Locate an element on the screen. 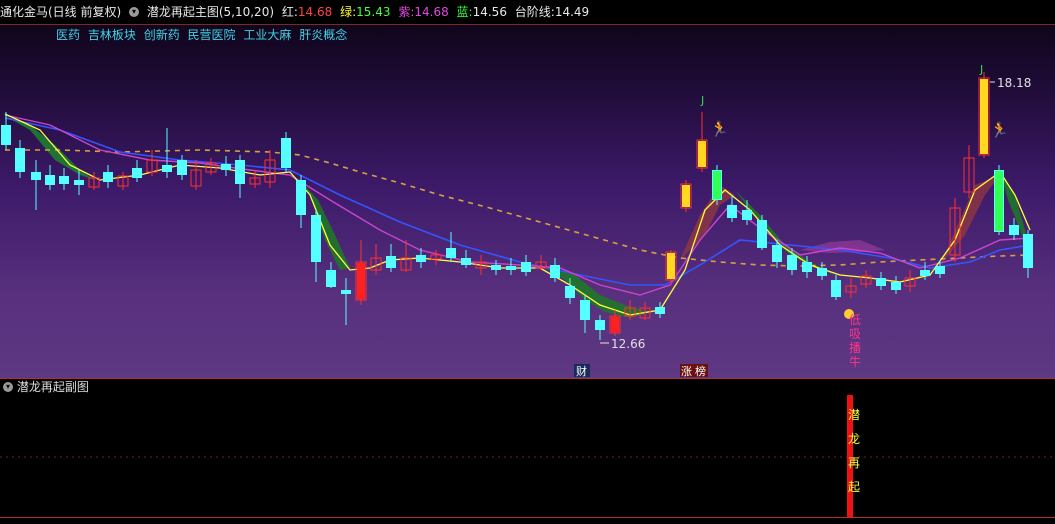 The image size is (1055, 524). zhang-label: 涨 is located at coordinates (686, 371).